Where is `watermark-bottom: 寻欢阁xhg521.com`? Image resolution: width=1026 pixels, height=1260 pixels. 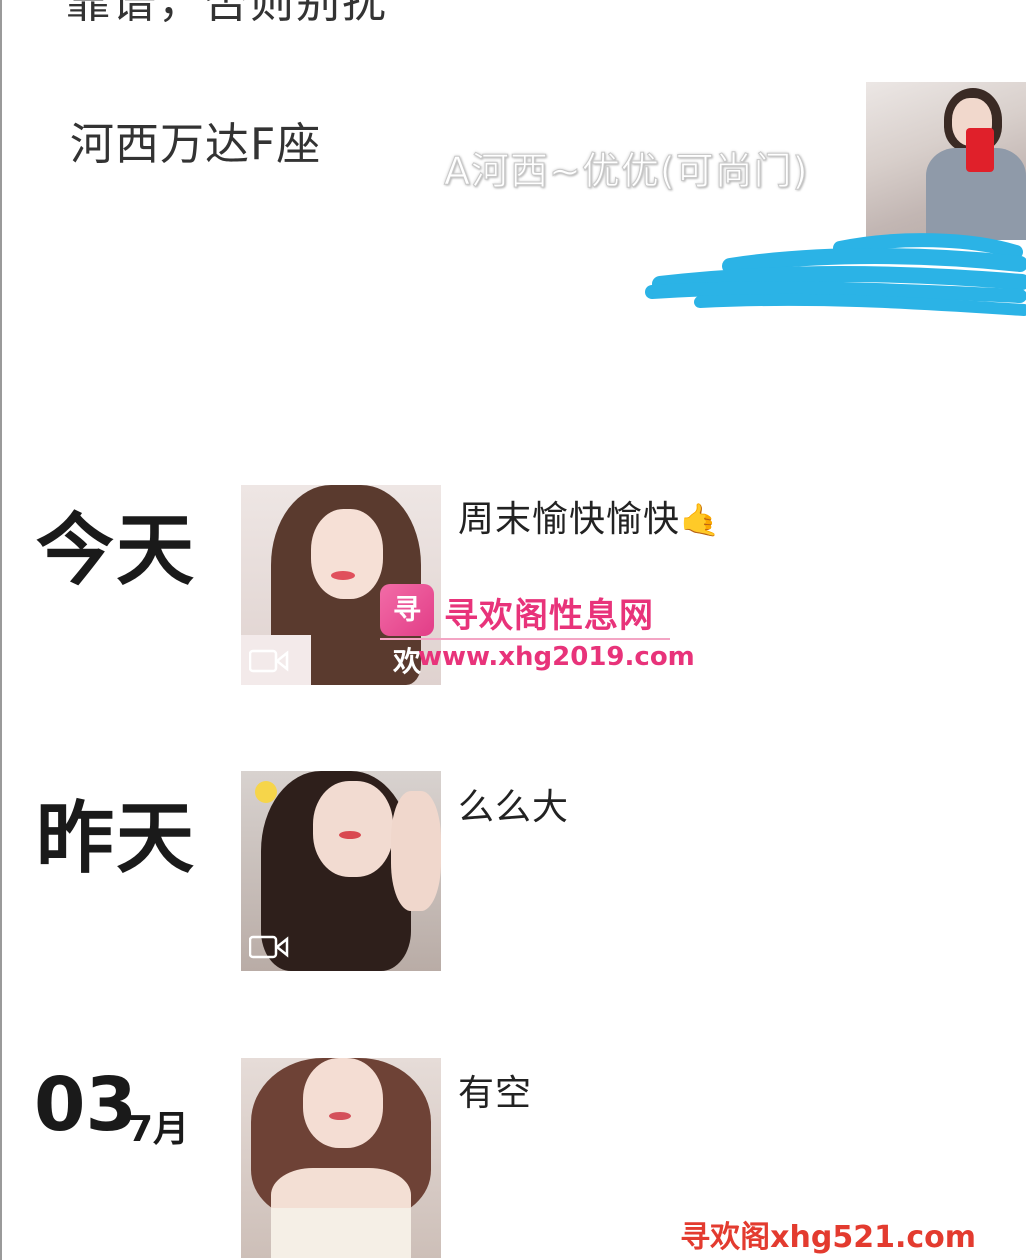
watermark-bottom: 寻欢阁xhg521.com is located at coordinates (828, 1237).